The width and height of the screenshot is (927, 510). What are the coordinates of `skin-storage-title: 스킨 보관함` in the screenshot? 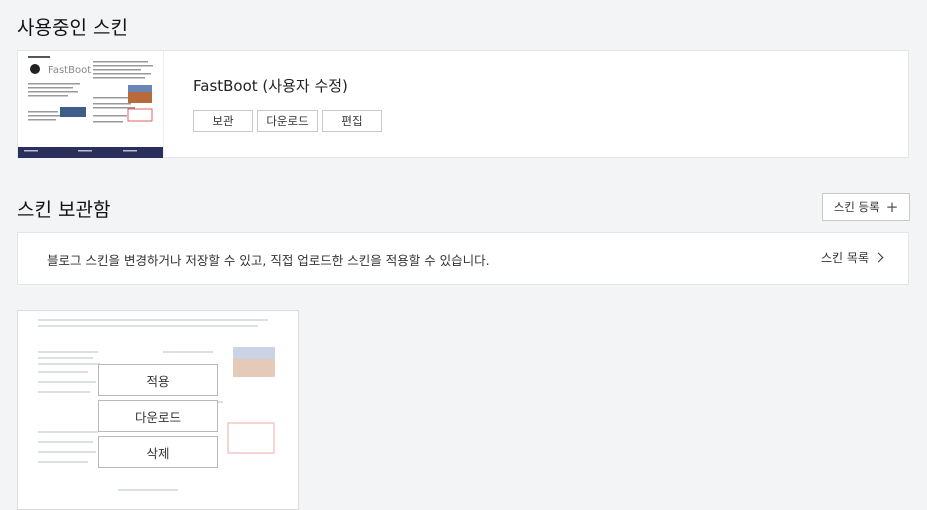 It's located at (64, 210).